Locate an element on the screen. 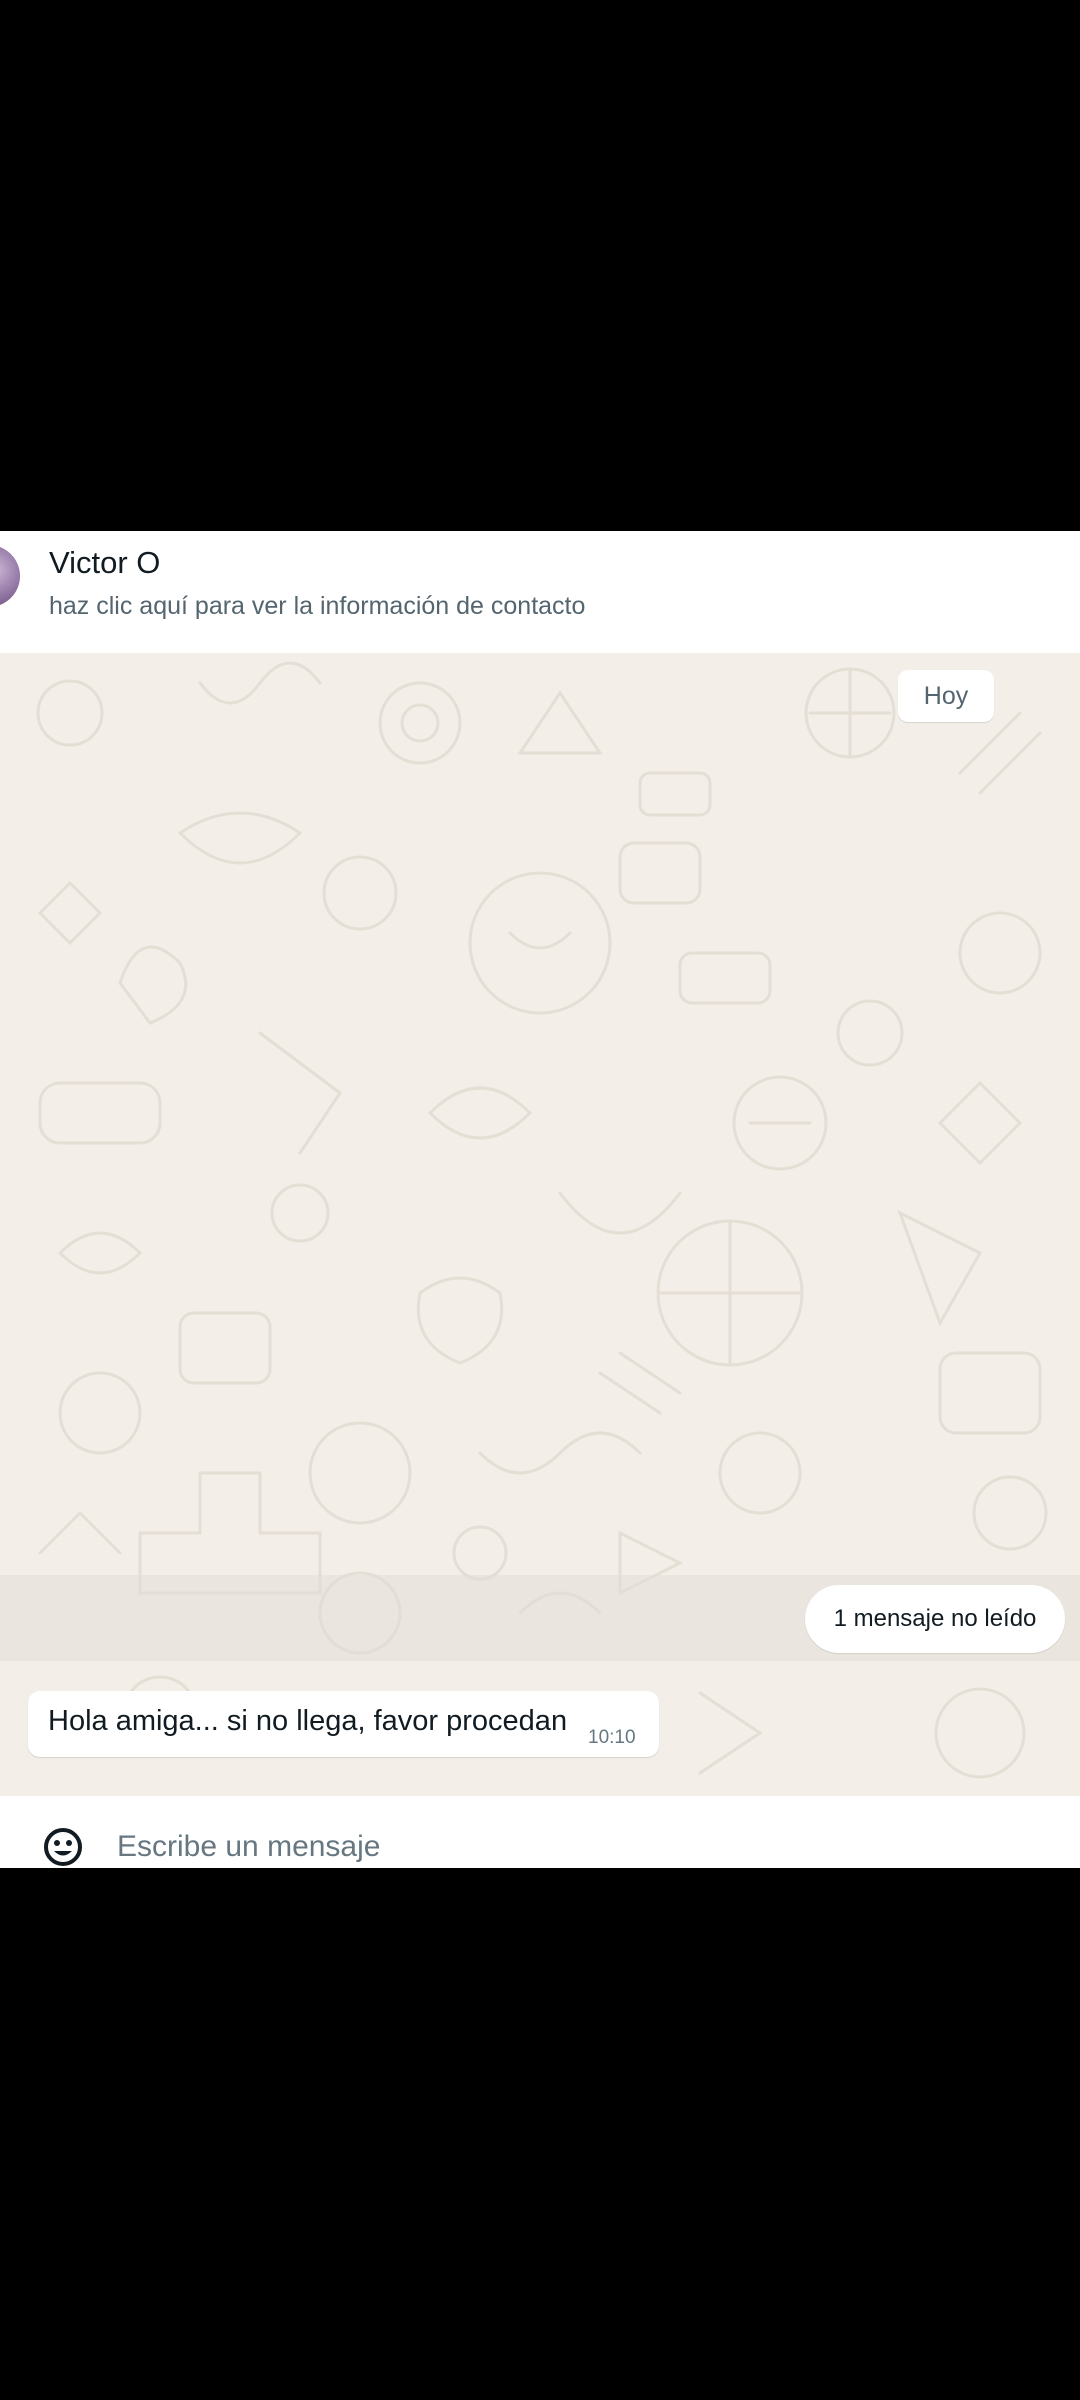 The height and width of the screenshot is (2400, 1080). message-composer: Escribe un mensaje is located at coordinates (540, 1832).